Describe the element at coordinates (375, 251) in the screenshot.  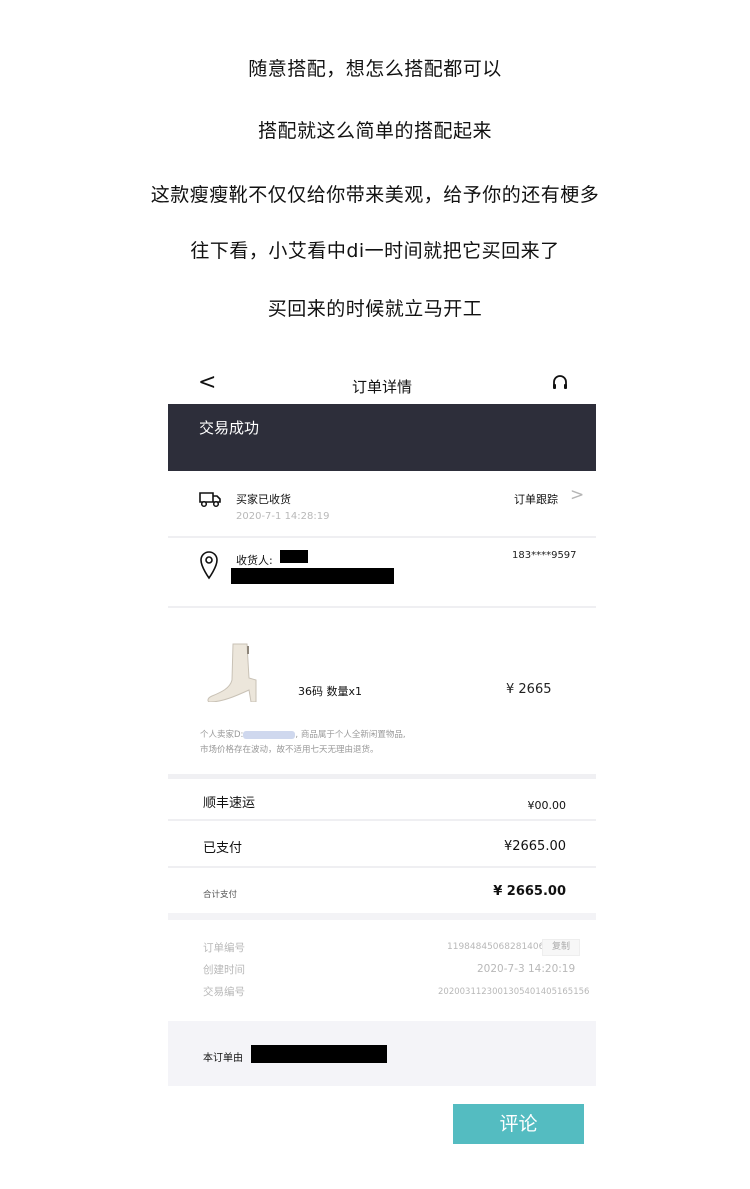
I see `intro-line-4: 往下看，小艾看中di一时间就把它买回来了` at that location.